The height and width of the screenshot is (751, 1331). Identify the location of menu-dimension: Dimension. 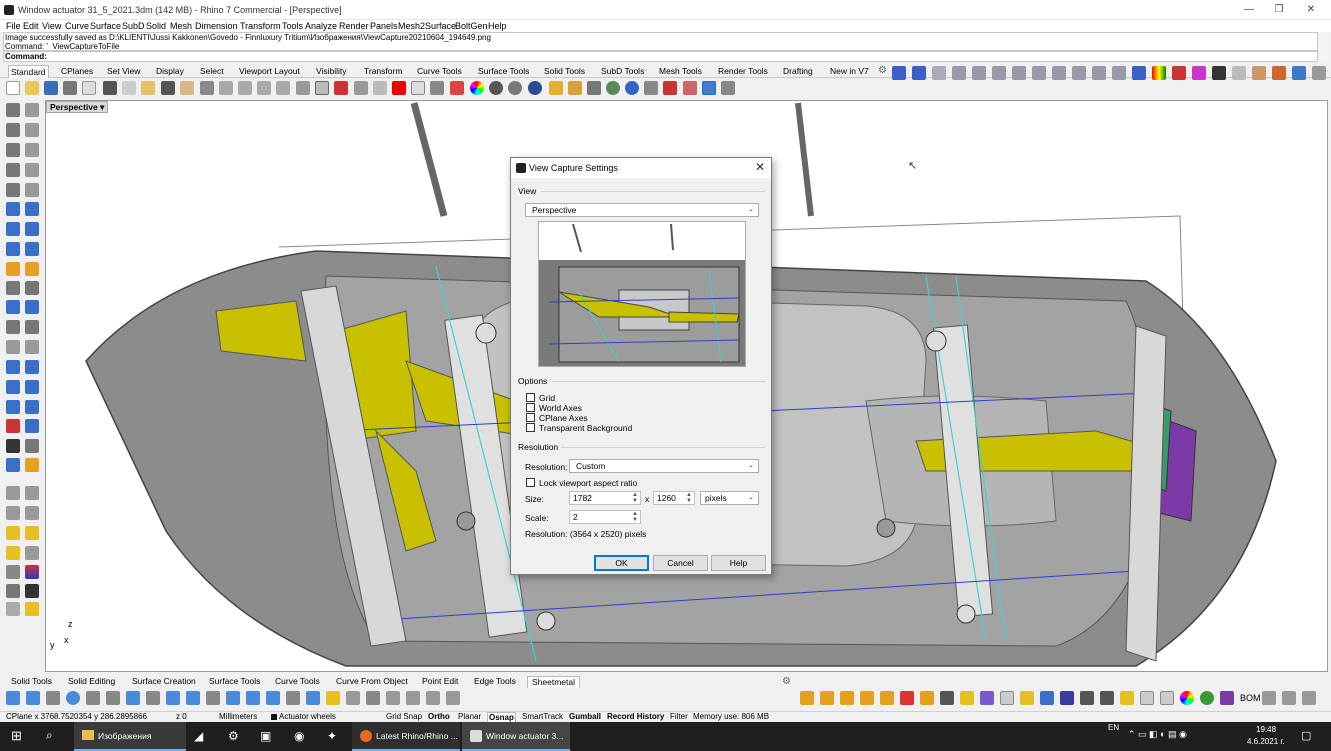
(216, 26).